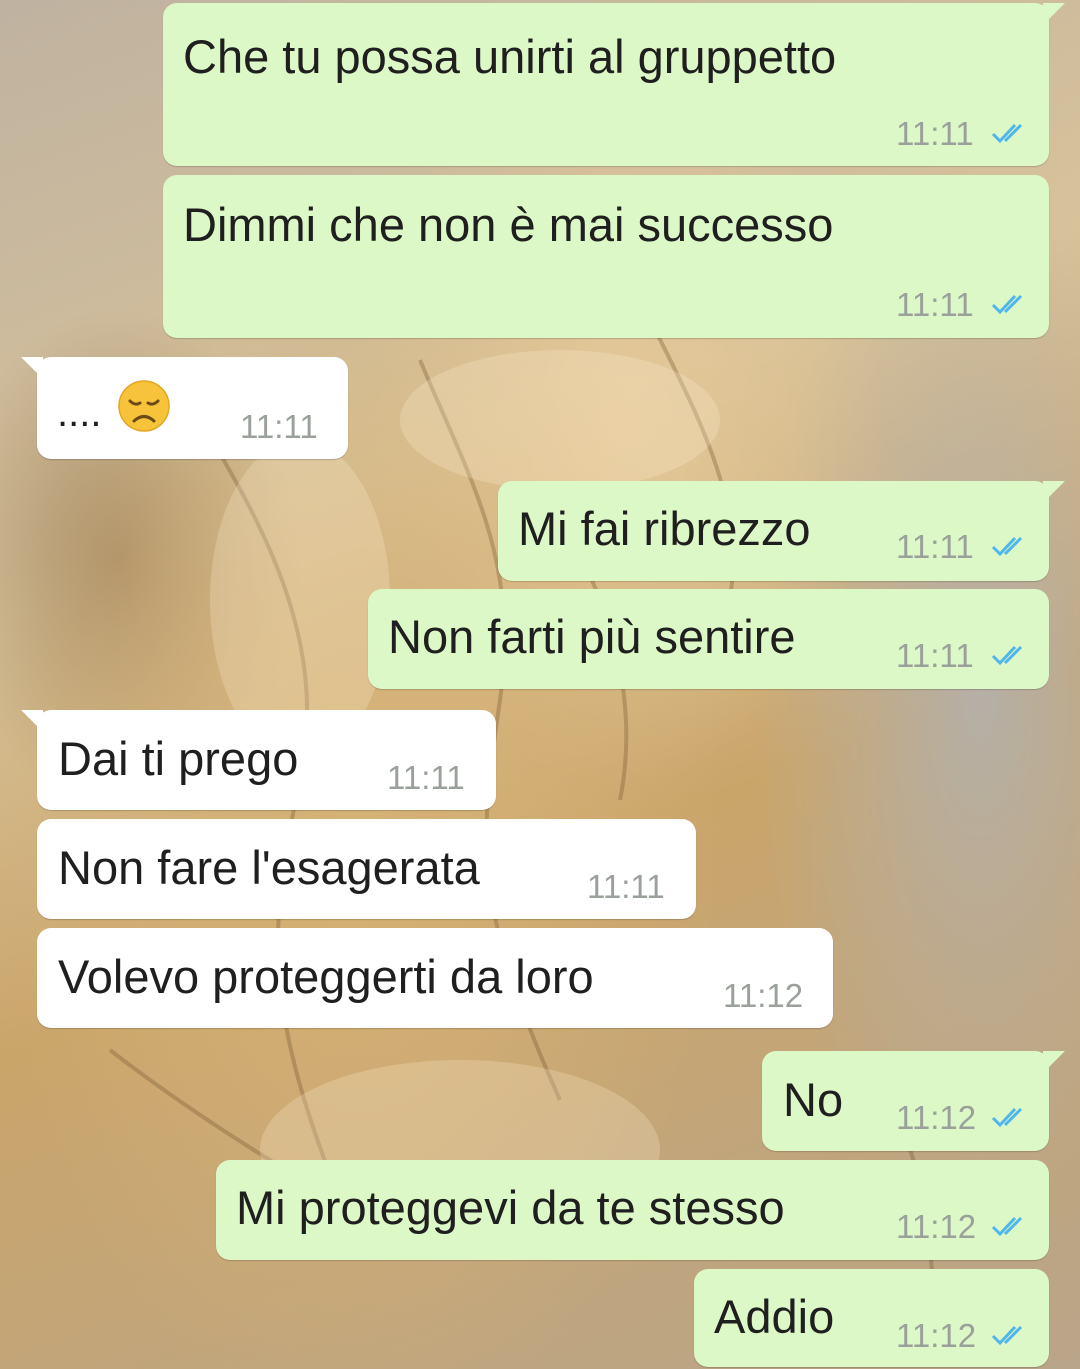 The height and width of the screenshot is (1369, 1080). I want to click on outgoing-message: Mi proteggevi da te stesso 11:12, so click(632, 1210).